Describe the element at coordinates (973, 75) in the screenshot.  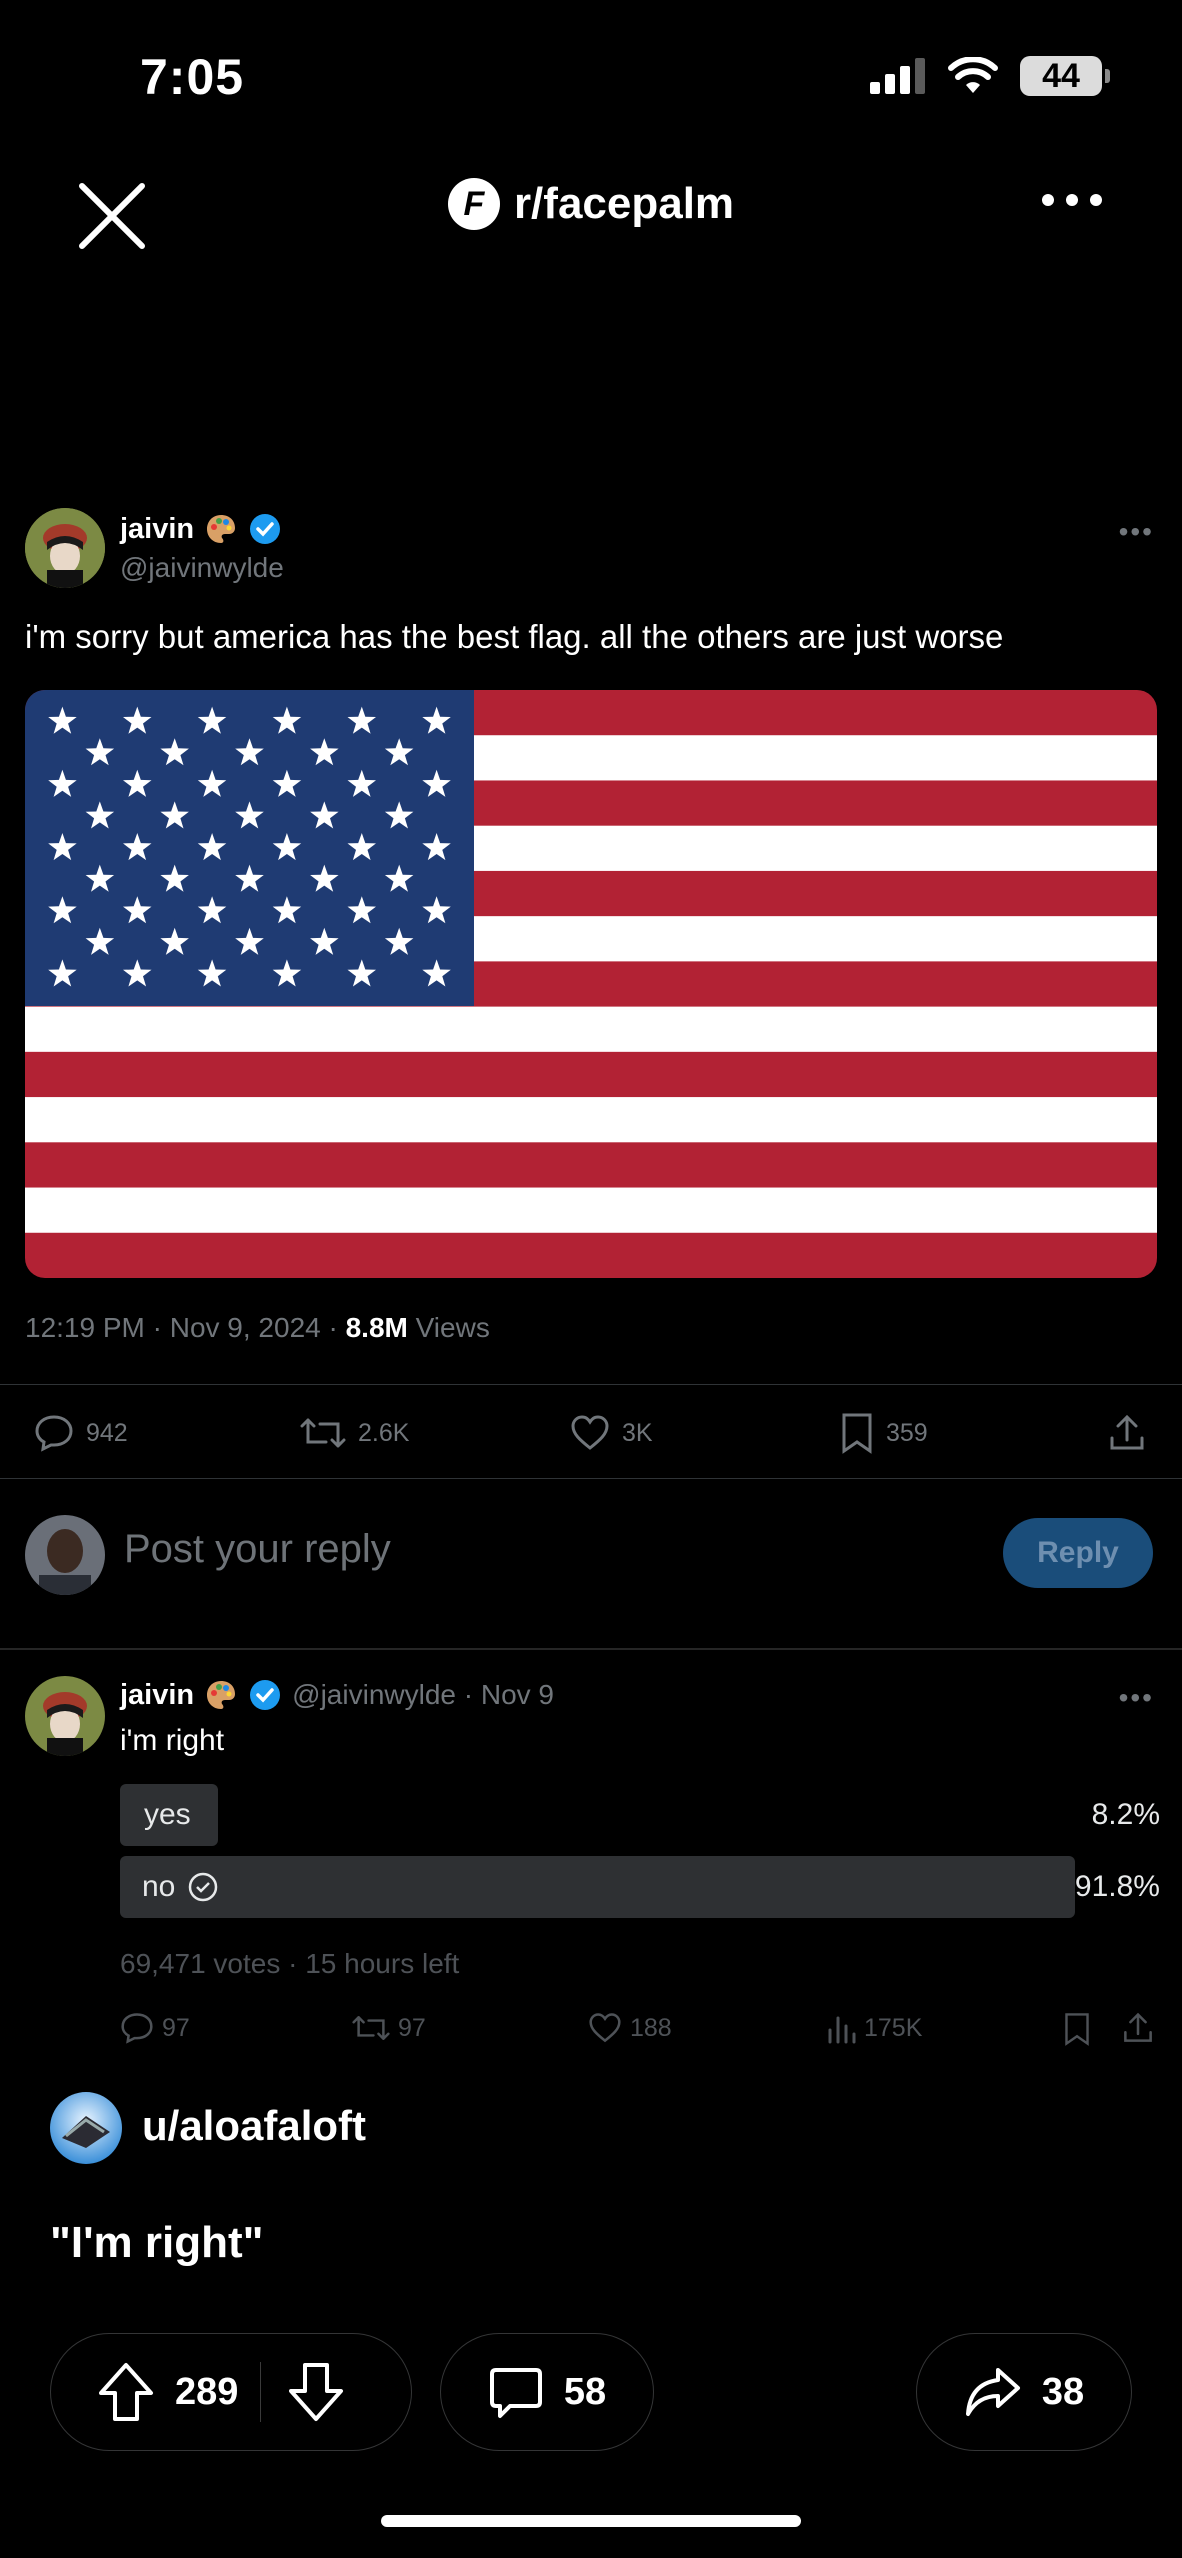
I see `wifi-icon` at that location.